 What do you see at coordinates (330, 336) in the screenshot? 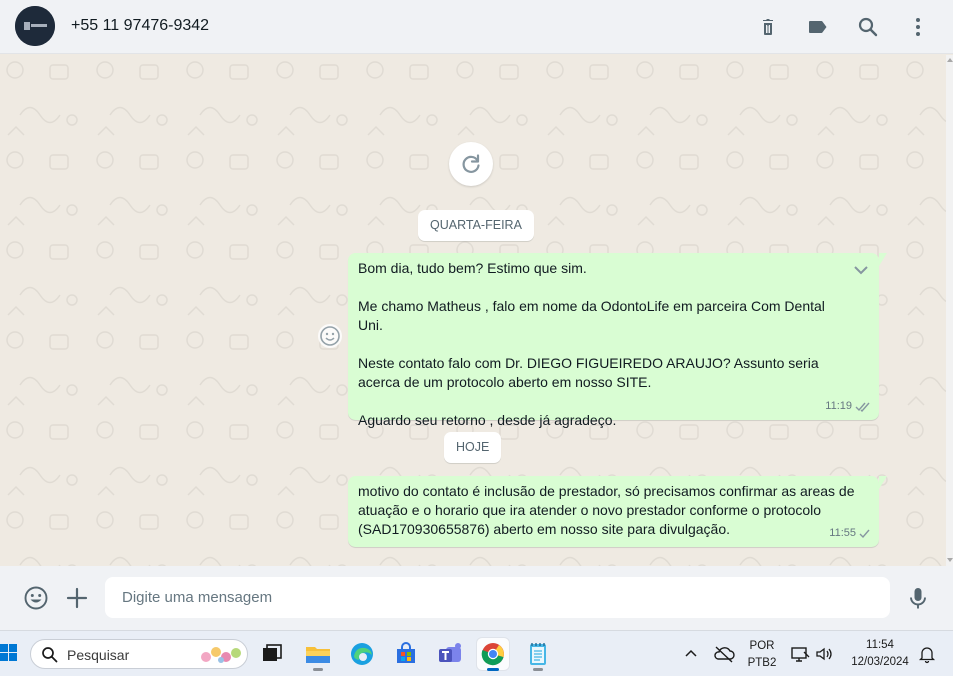
I see `emoji-reaction-icon` at bounding box center [330, 336].